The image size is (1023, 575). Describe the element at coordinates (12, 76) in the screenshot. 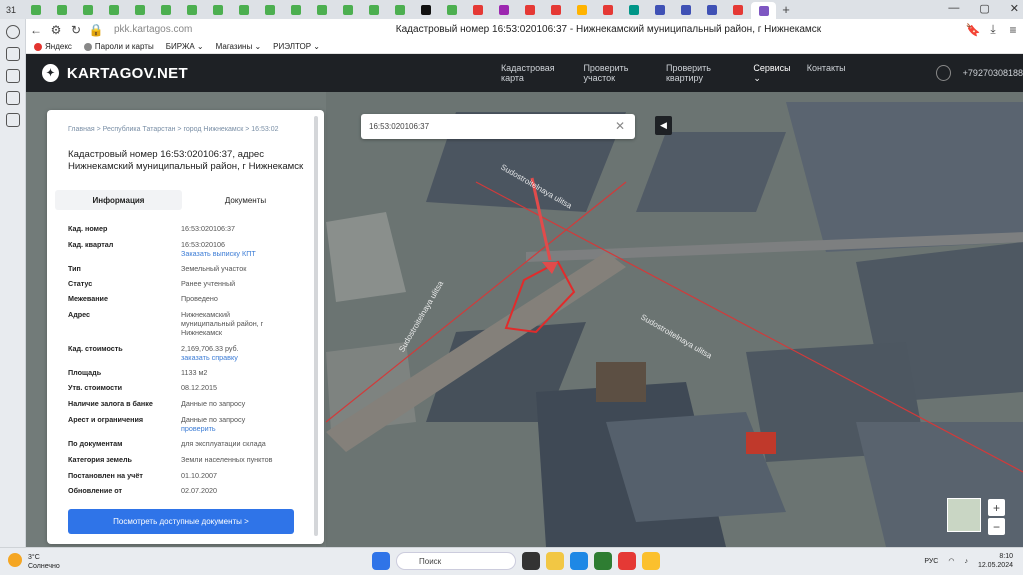

I see `downloads-icon` at that location.